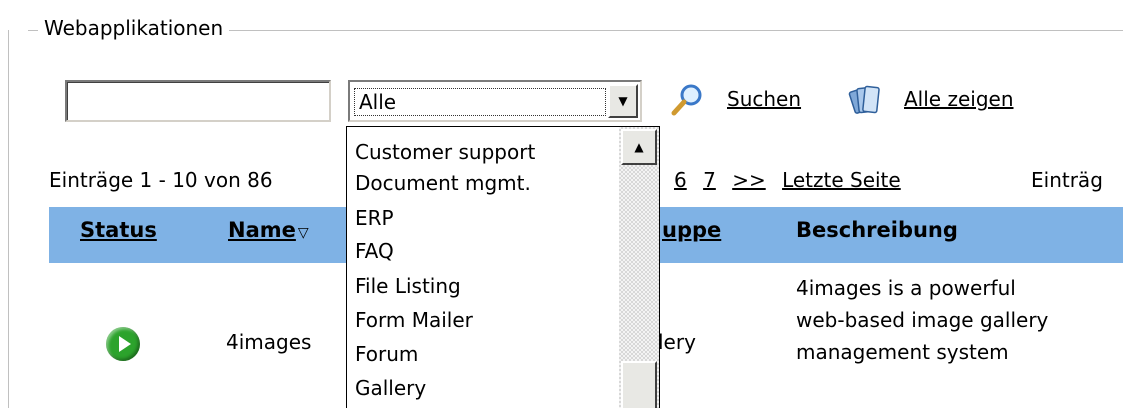  What do you see at coordinates (414, 320) in the screenshot?
I see `dropdown-option: Form Mailer` at bounding box center [414, 320].